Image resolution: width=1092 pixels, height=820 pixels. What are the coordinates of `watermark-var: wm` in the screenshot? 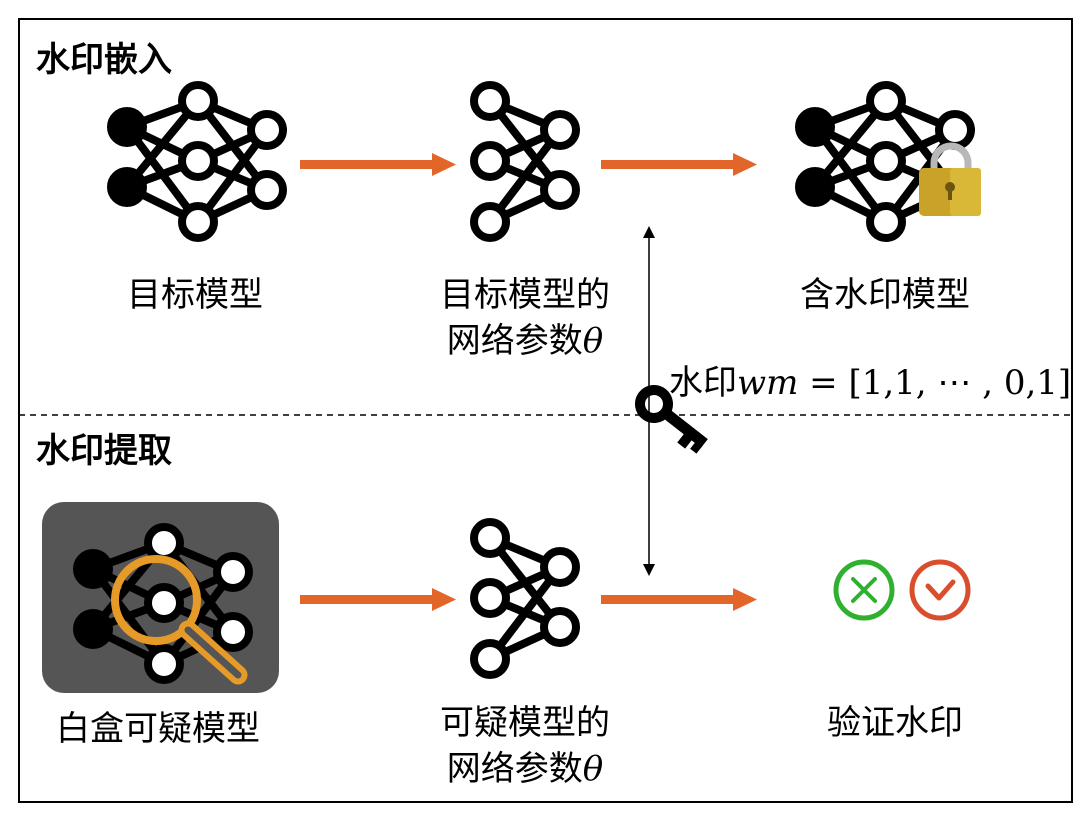 It's located at (768, 383).